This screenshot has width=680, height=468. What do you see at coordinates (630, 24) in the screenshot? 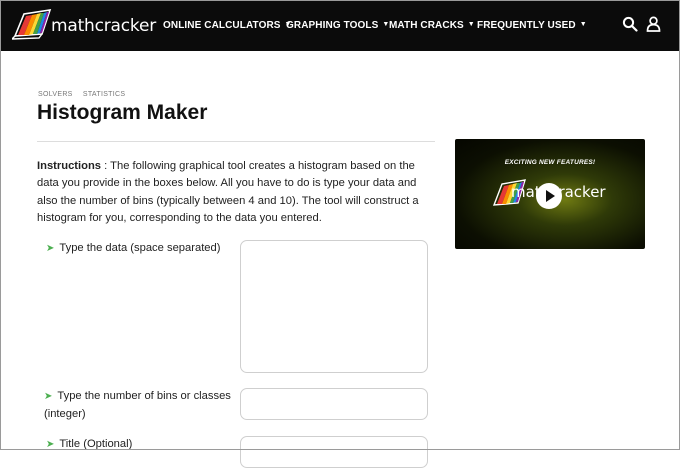
I see `search-icon` at bounding box center [630, 24].